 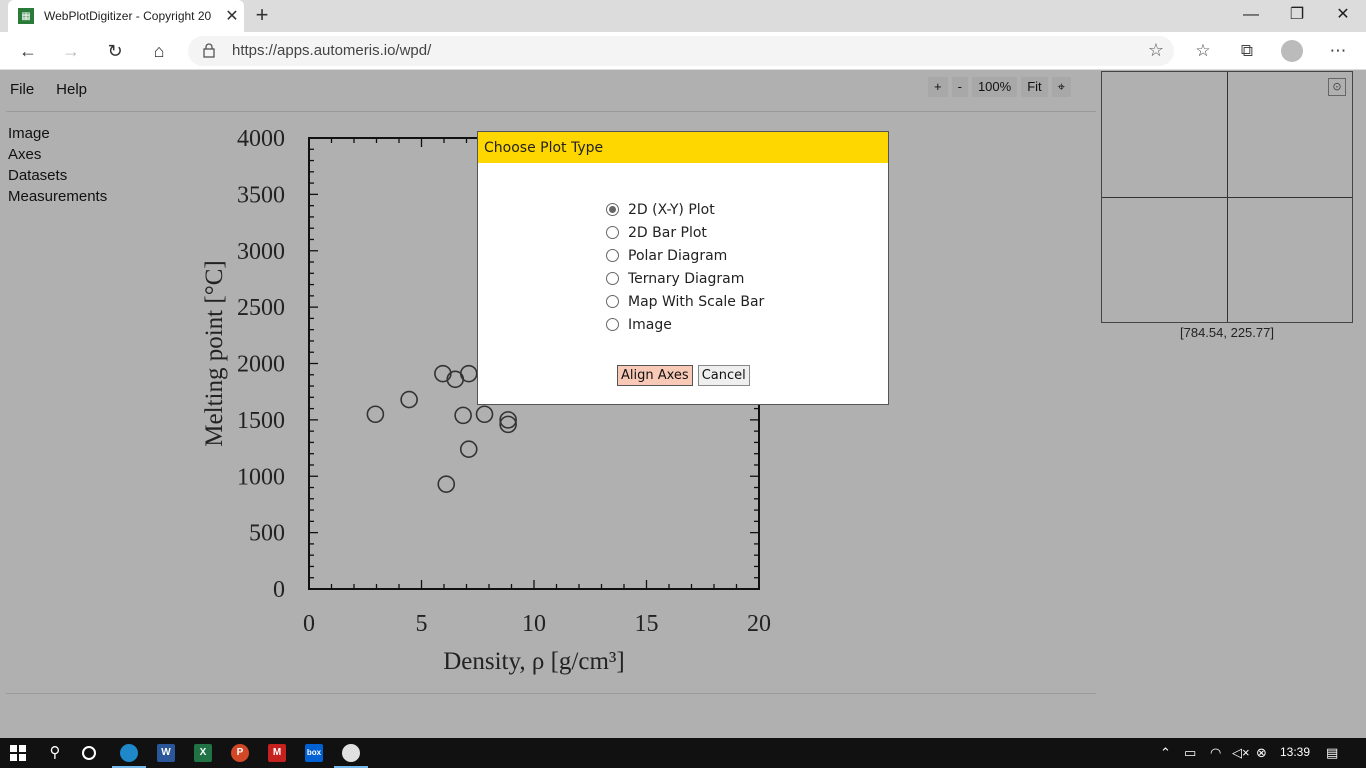 I want to click on side-nav: Image Axes Datasets Measurements, so click(x=57, y=165).